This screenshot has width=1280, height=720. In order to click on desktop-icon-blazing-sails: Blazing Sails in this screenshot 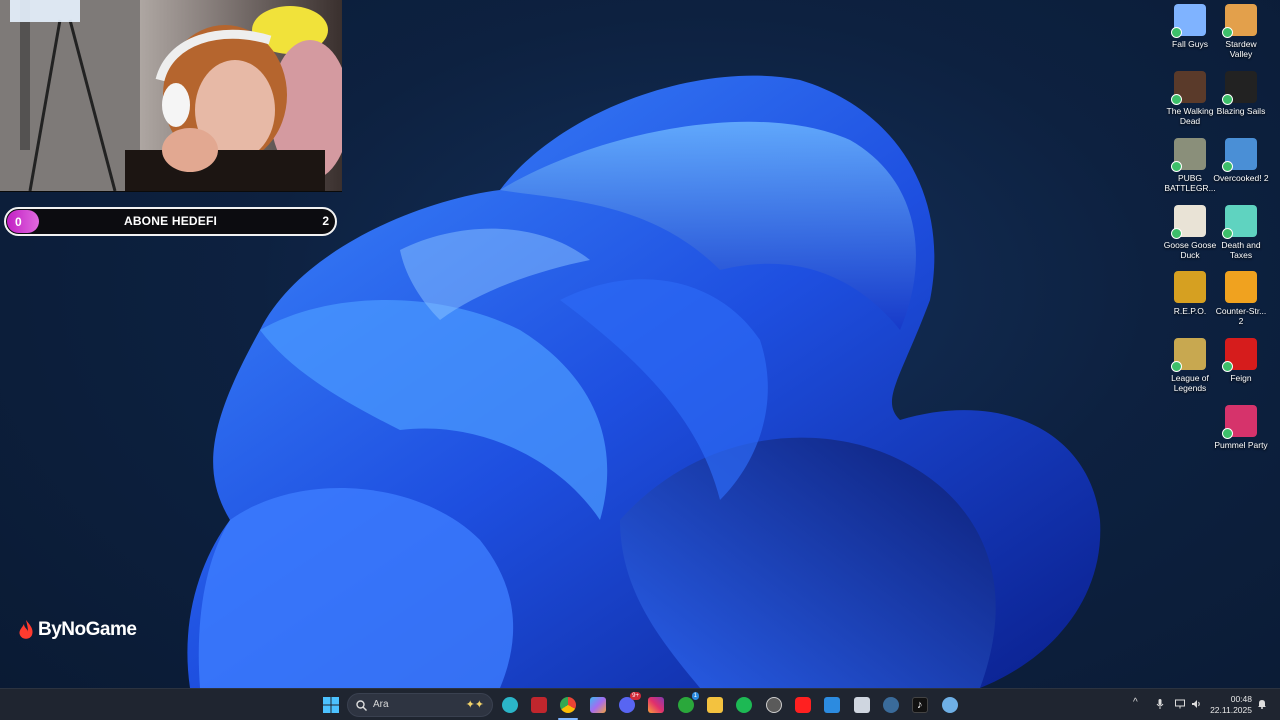, I will do `click(1241, 93)`.